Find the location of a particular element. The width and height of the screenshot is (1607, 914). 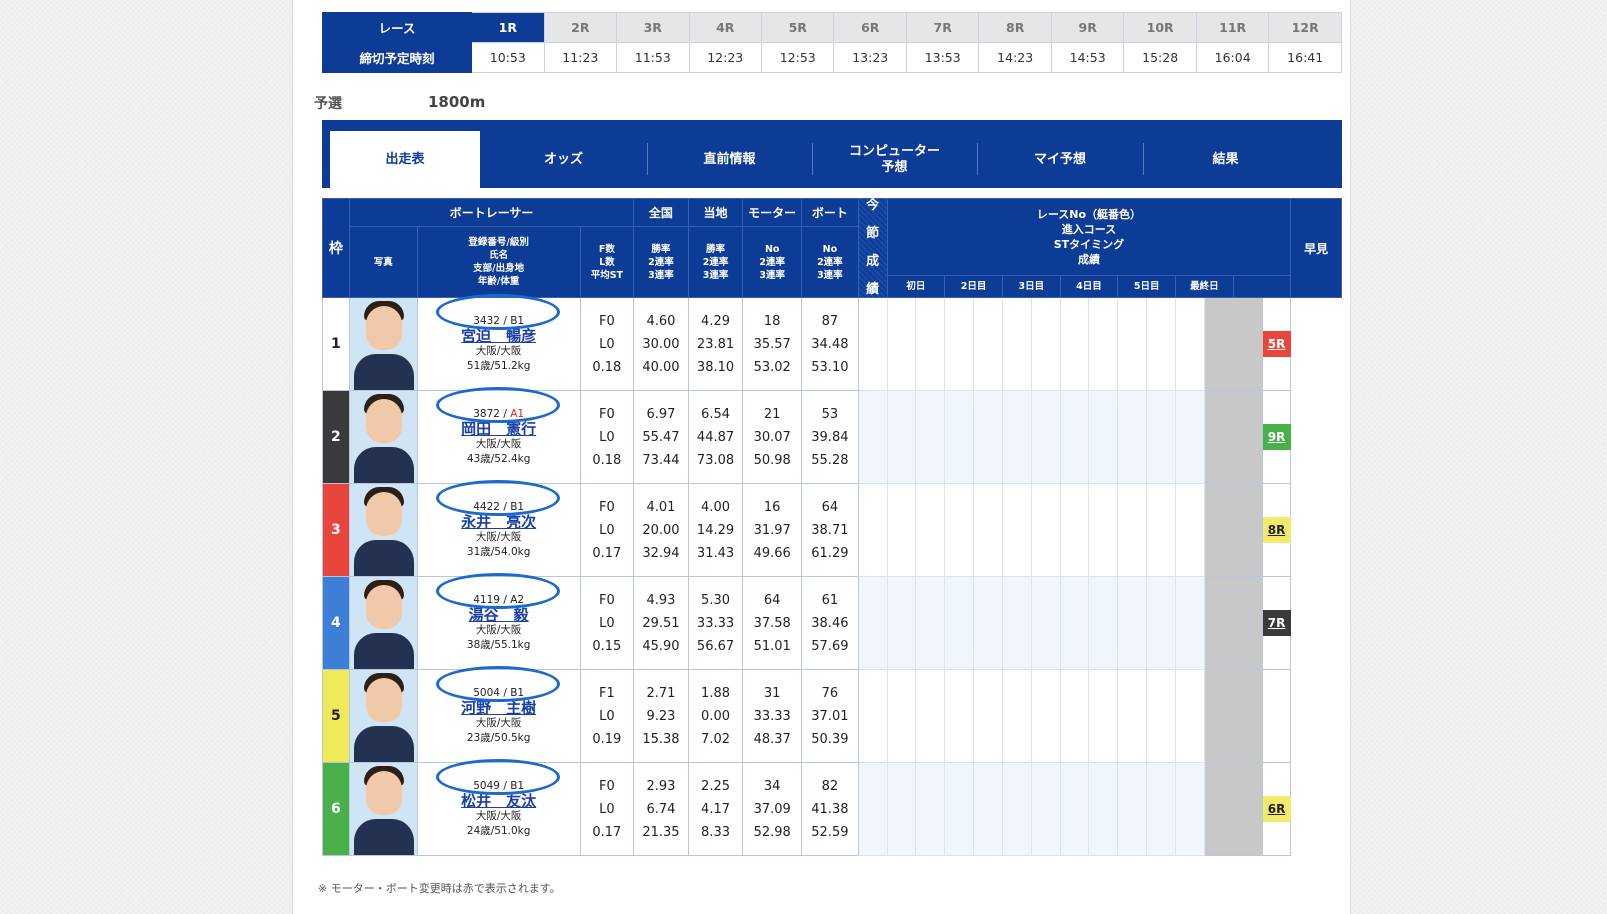

photo-header: 写真 is located at coordinates (383, 262).